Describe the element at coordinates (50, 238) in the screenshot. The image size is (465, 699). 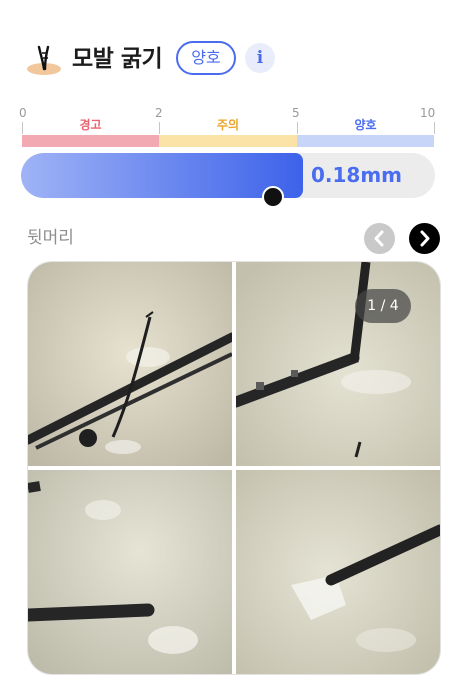
I see `scalp-location-label: 뒷머리` at that location.